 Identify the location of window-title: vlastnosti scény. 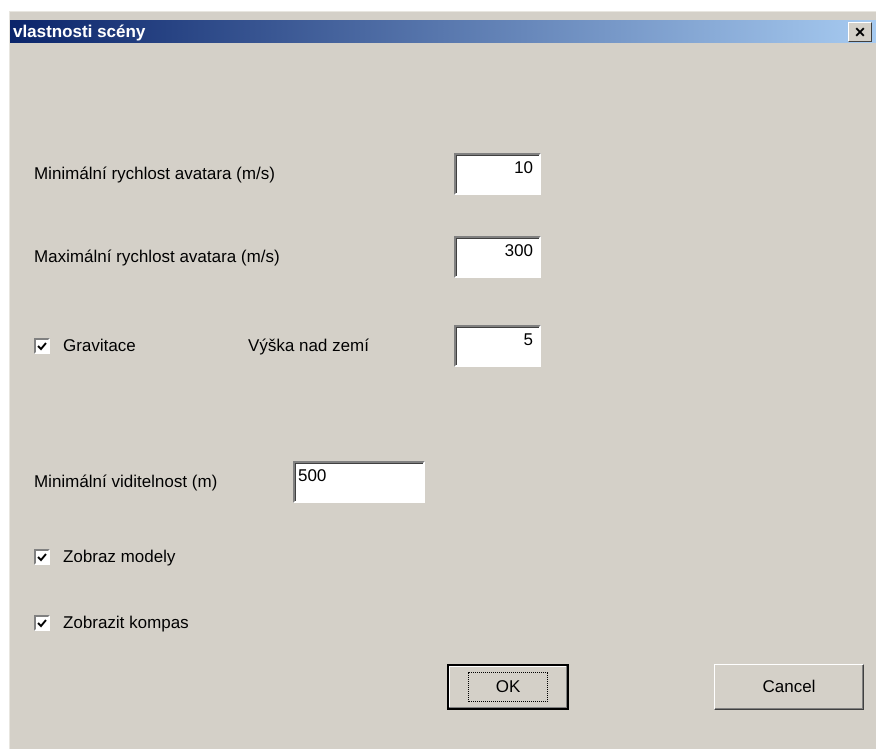
(79, 32).